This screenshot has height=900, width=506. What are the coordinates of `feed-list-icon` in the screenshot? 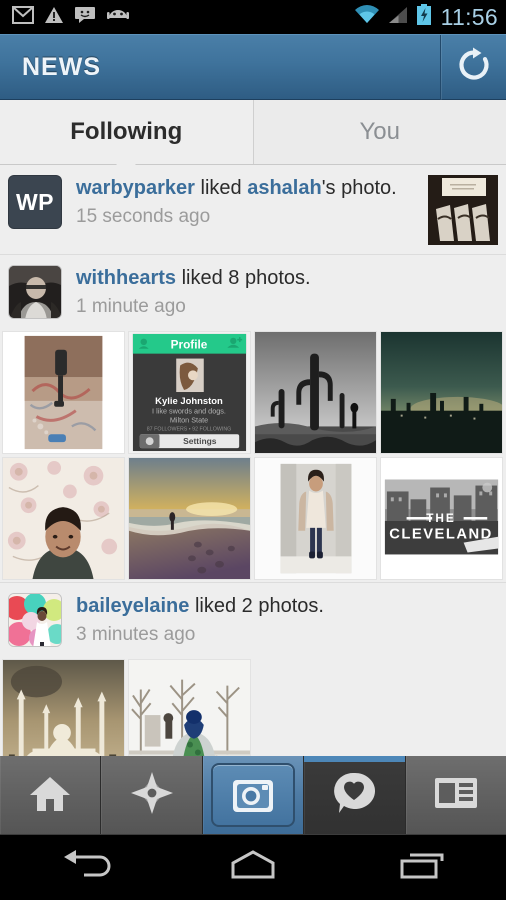 It's located at (456, 795).